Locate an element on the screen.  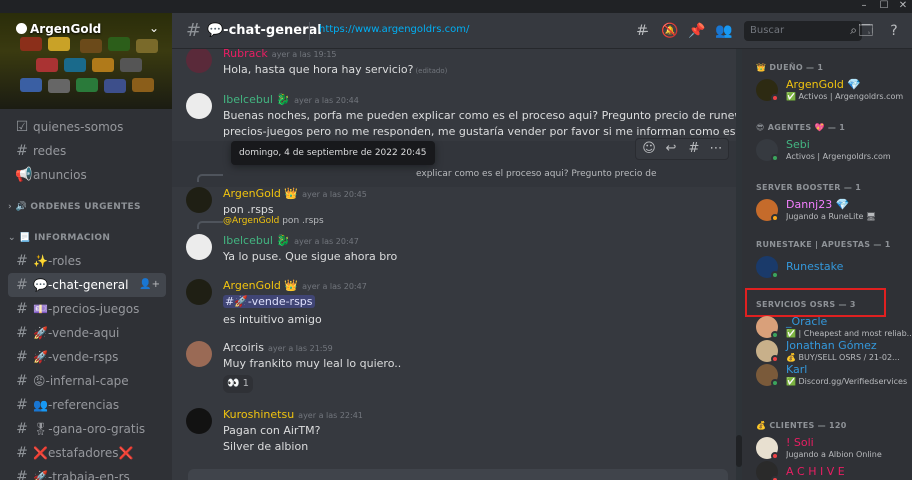
inbox-icon: 🗔 is located at coordinates (866, 31).